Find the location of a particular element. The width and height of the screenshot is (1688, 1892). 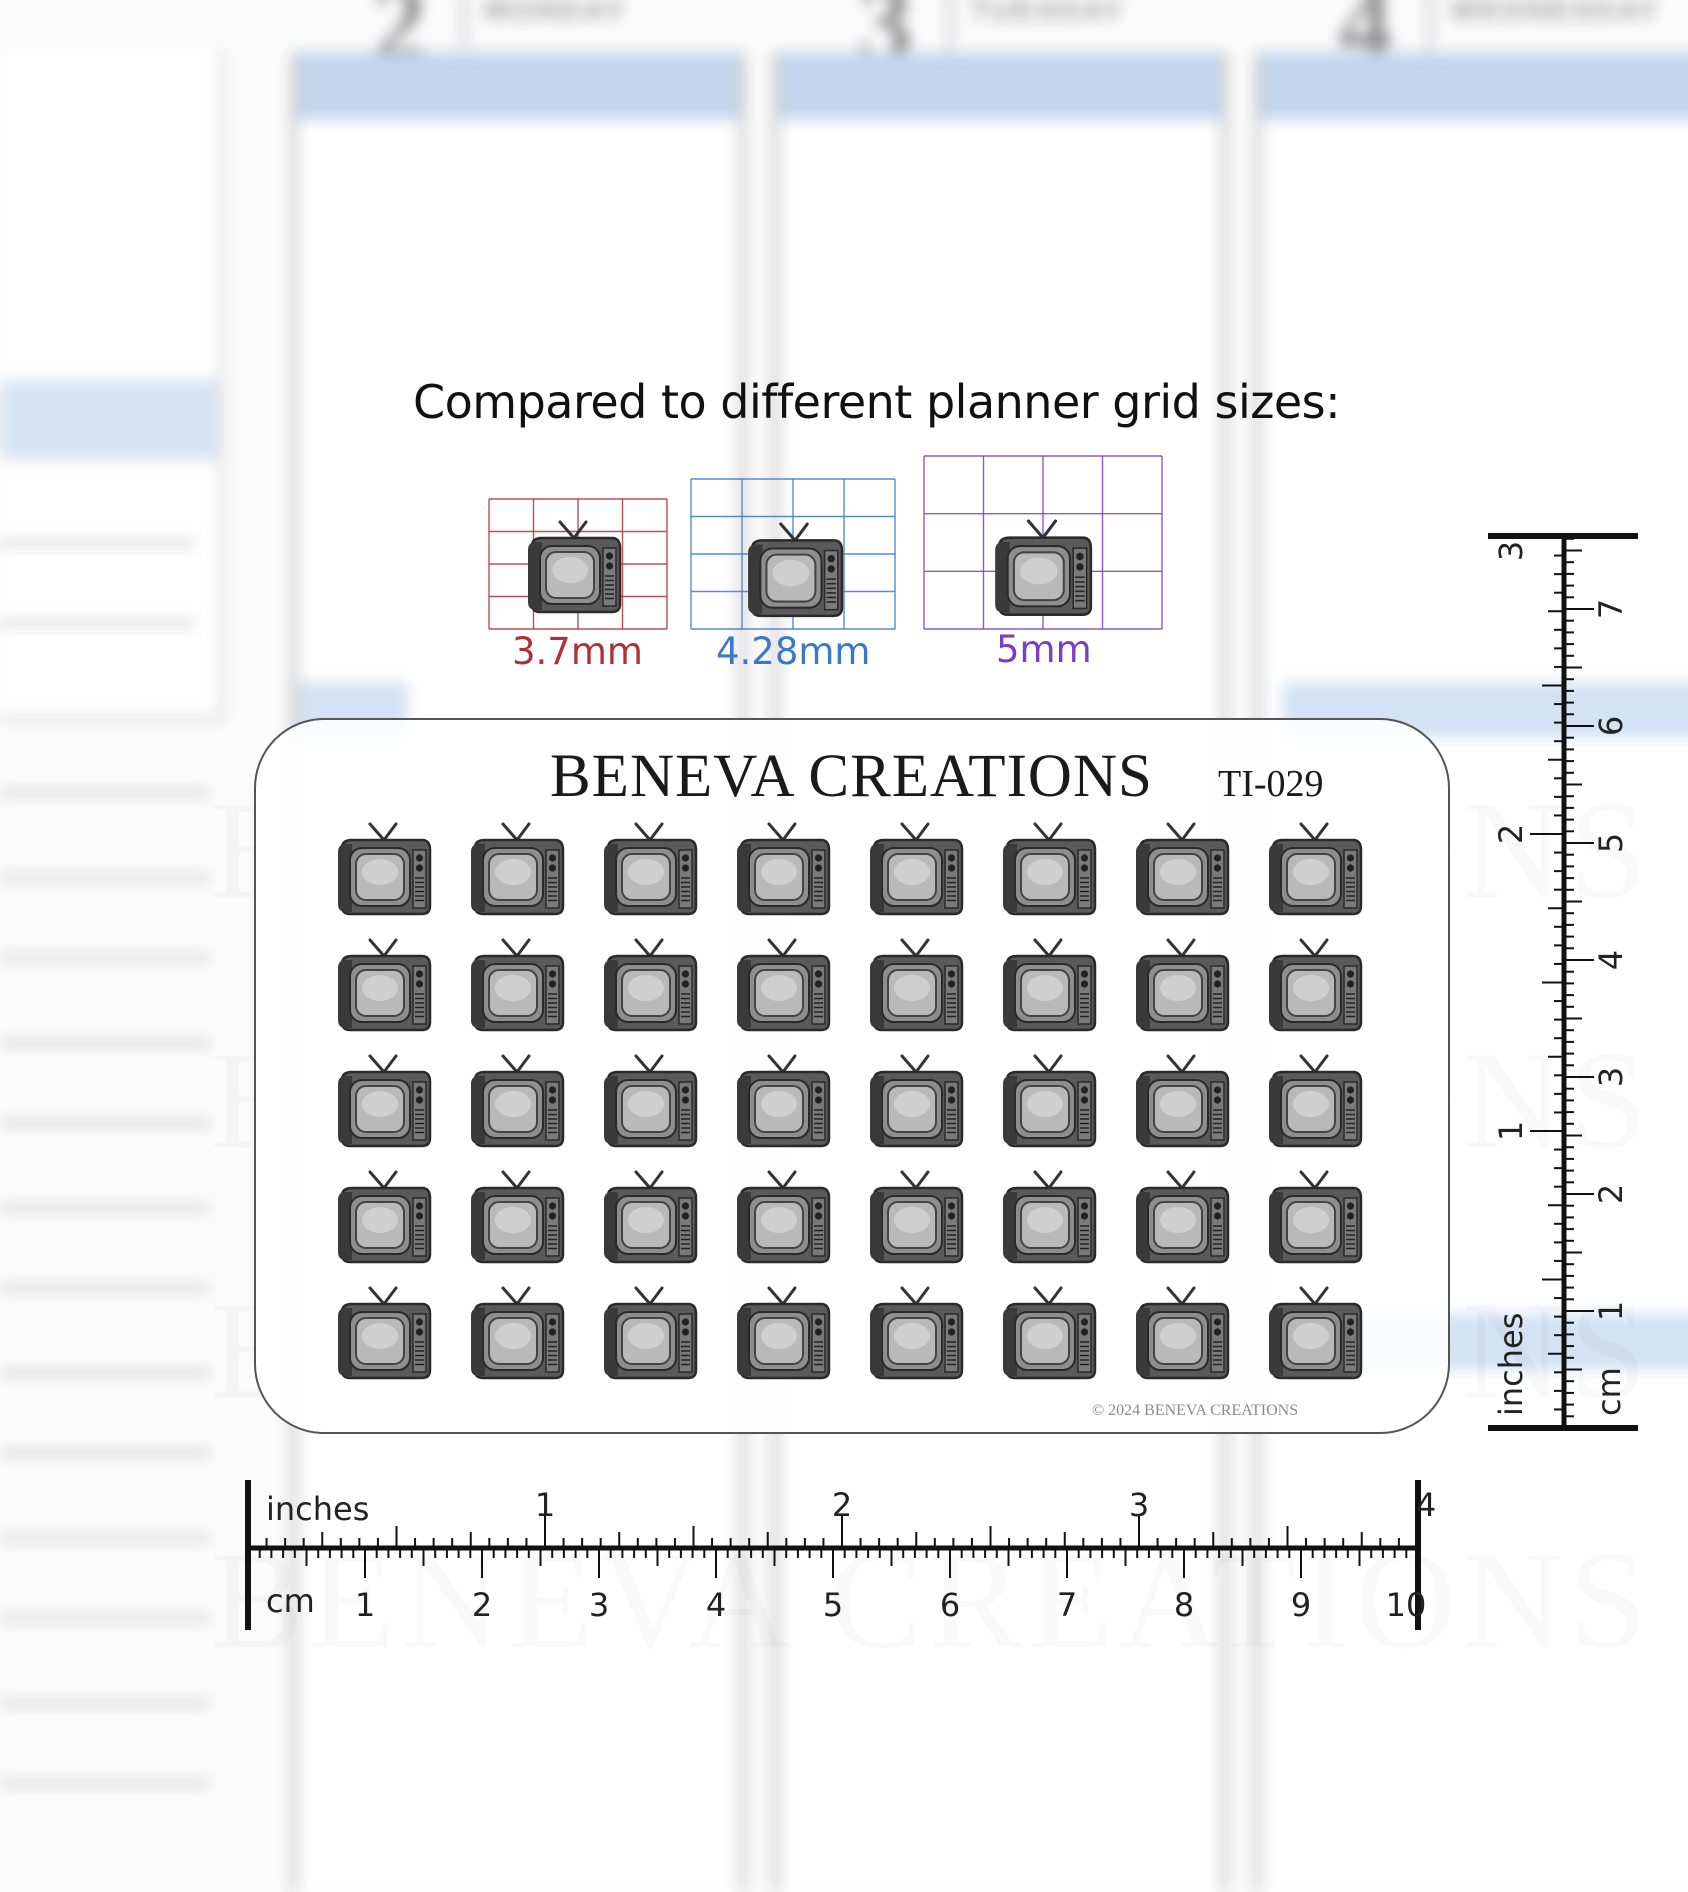

day-separator is located at coordinates (1430, 25).